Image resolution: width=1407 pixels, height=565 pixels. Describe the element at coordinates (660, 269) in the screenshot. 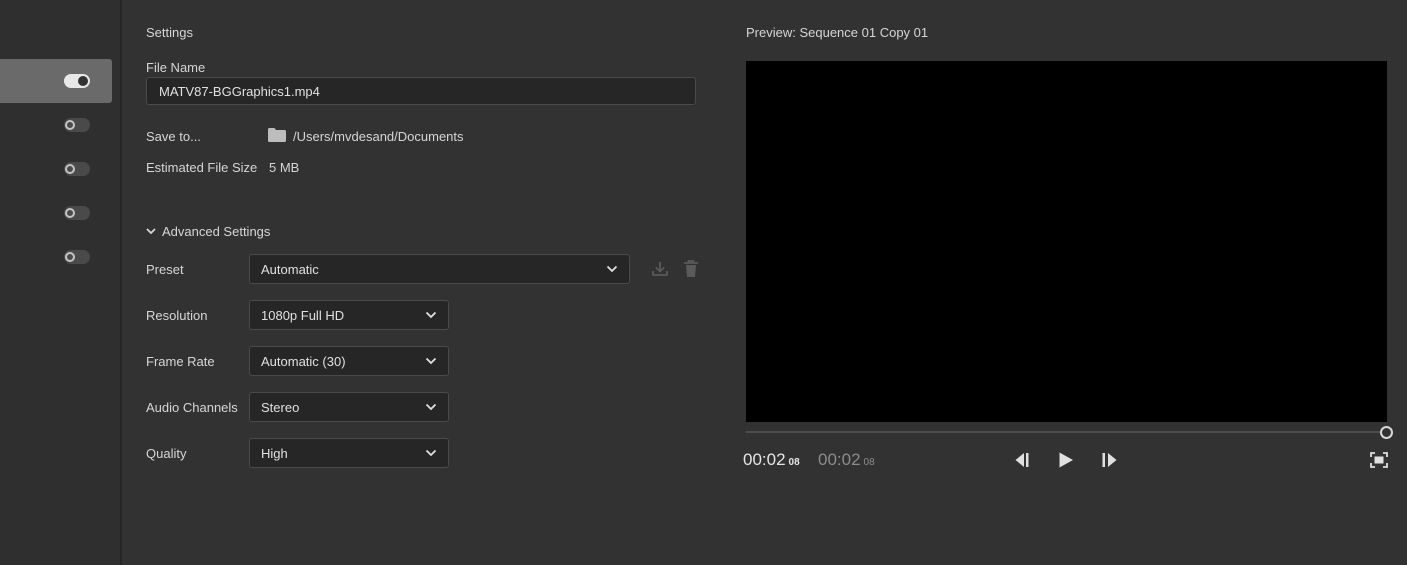

I see `save-preset-icon` at that location.